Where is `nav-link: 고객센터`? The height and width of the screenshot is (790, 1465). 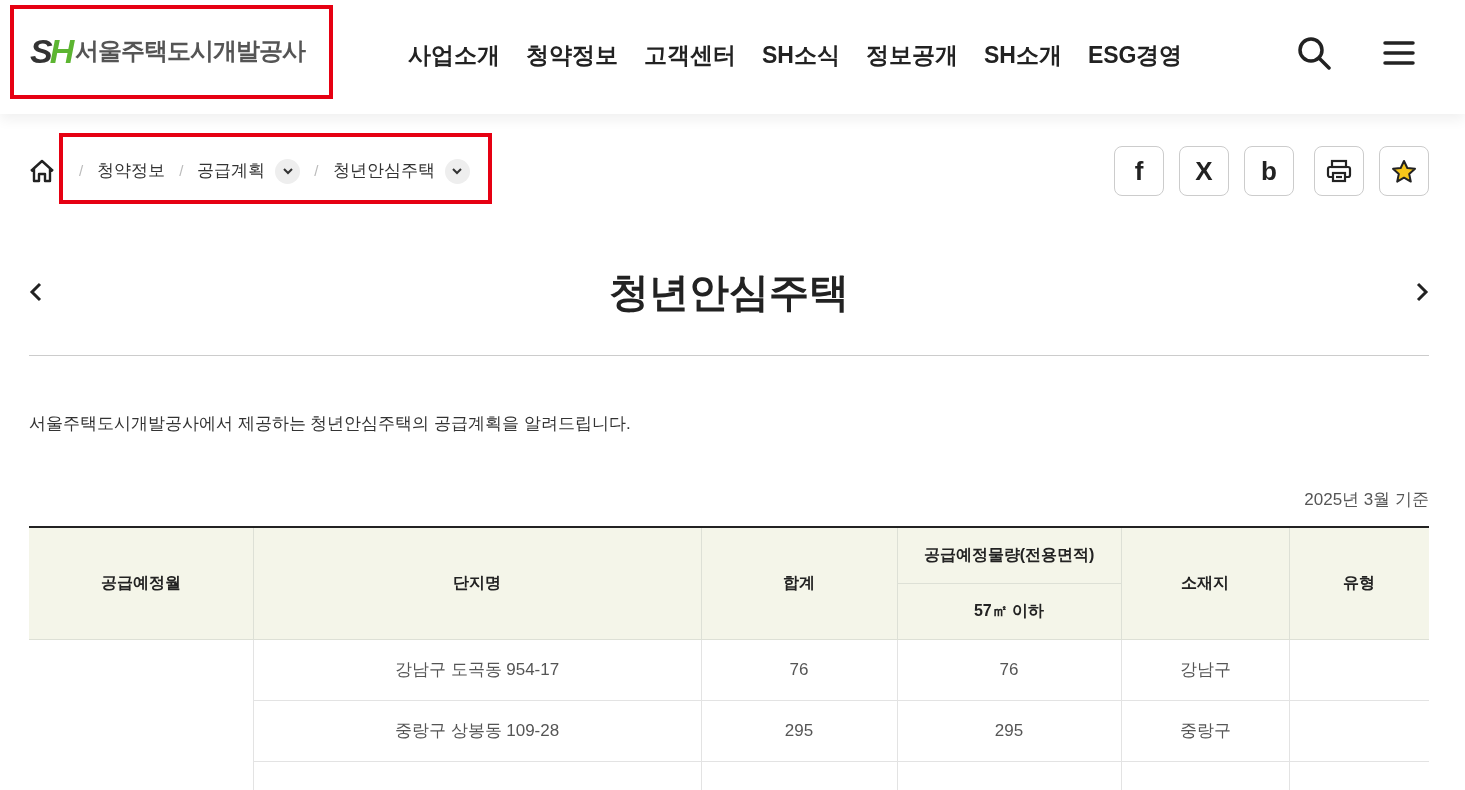
nav-link: 고객센터 is located at coordinates (690, 55).